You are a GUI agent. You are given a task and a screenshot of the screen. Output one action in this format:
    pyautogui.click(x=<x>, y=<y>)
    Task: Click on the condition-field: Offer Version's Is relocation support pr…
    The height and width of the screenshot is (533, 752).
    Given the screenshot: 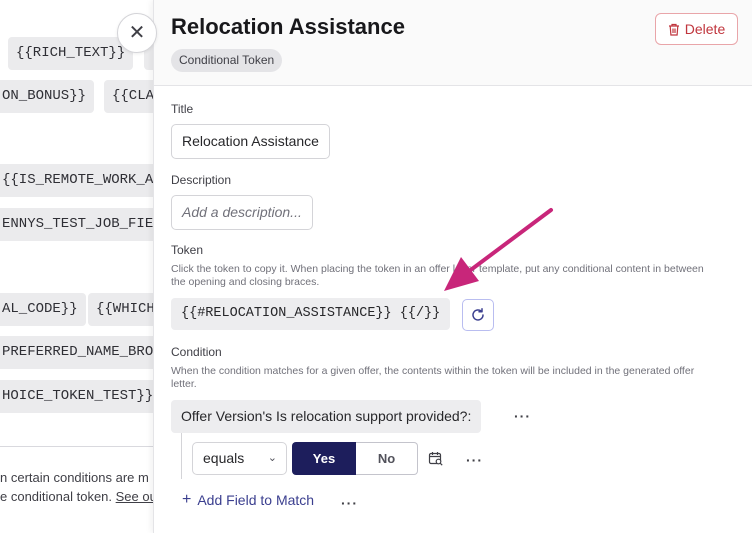 What is the action you would take?
    pyautogui.click(x=326, y=416)
    